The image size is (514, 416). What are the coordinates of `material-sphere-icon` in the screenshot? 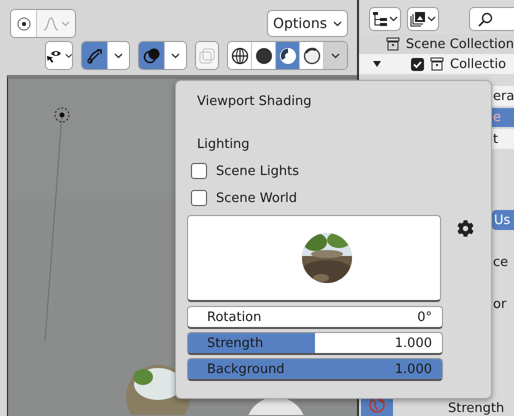 It's located at (287, 55).